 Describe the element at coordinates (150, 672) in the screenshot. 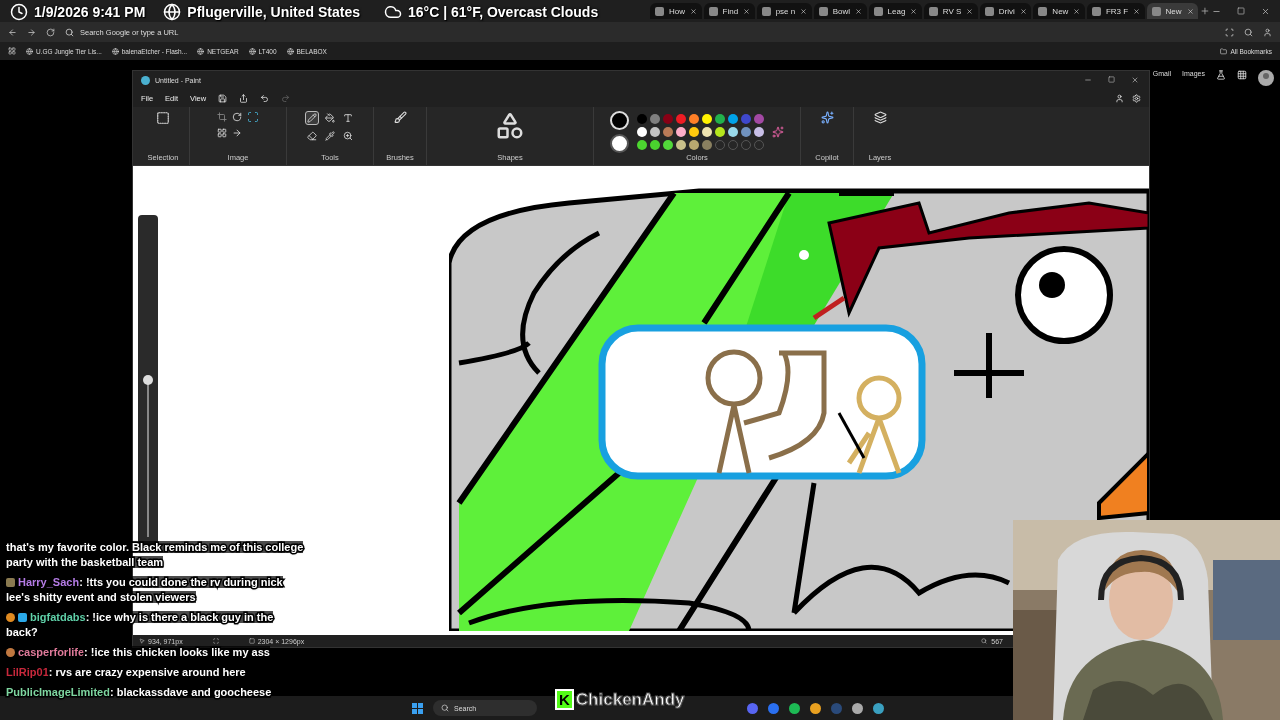

I see `chat-message: rvs are crazy expensive around here` at that location.